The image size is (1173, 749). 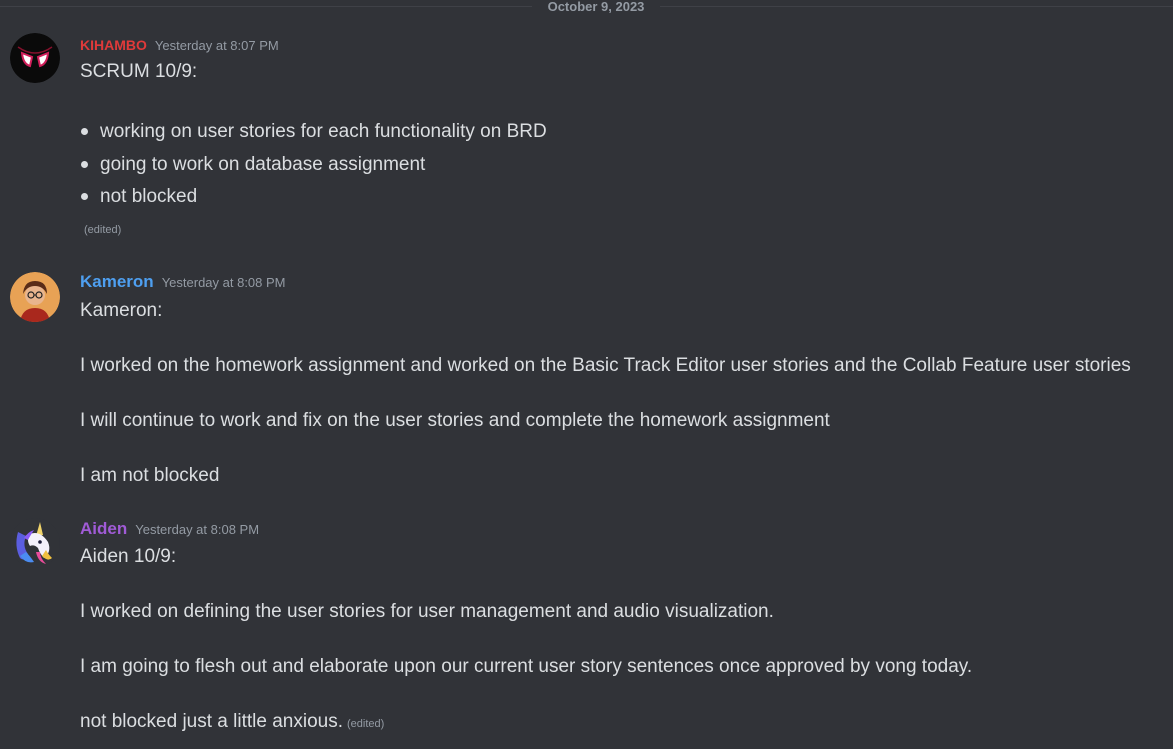 I want to click on unicorn-avatar-icon, so click(x=35, y=543).